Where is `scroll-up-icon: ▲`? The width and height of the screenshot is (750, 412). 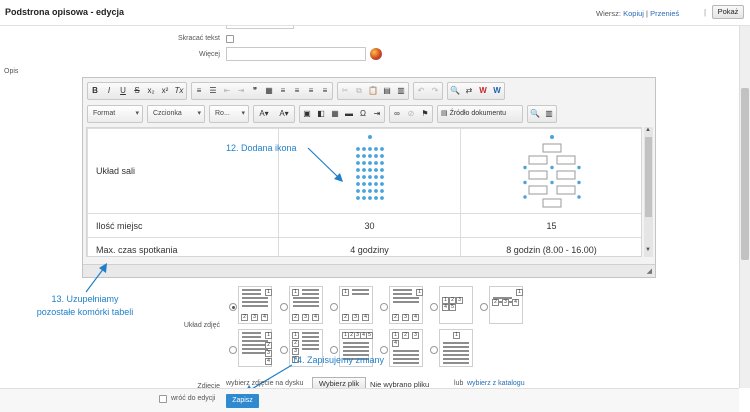
scroll-up-icon: ▲ is located at coordinates (648, 130).